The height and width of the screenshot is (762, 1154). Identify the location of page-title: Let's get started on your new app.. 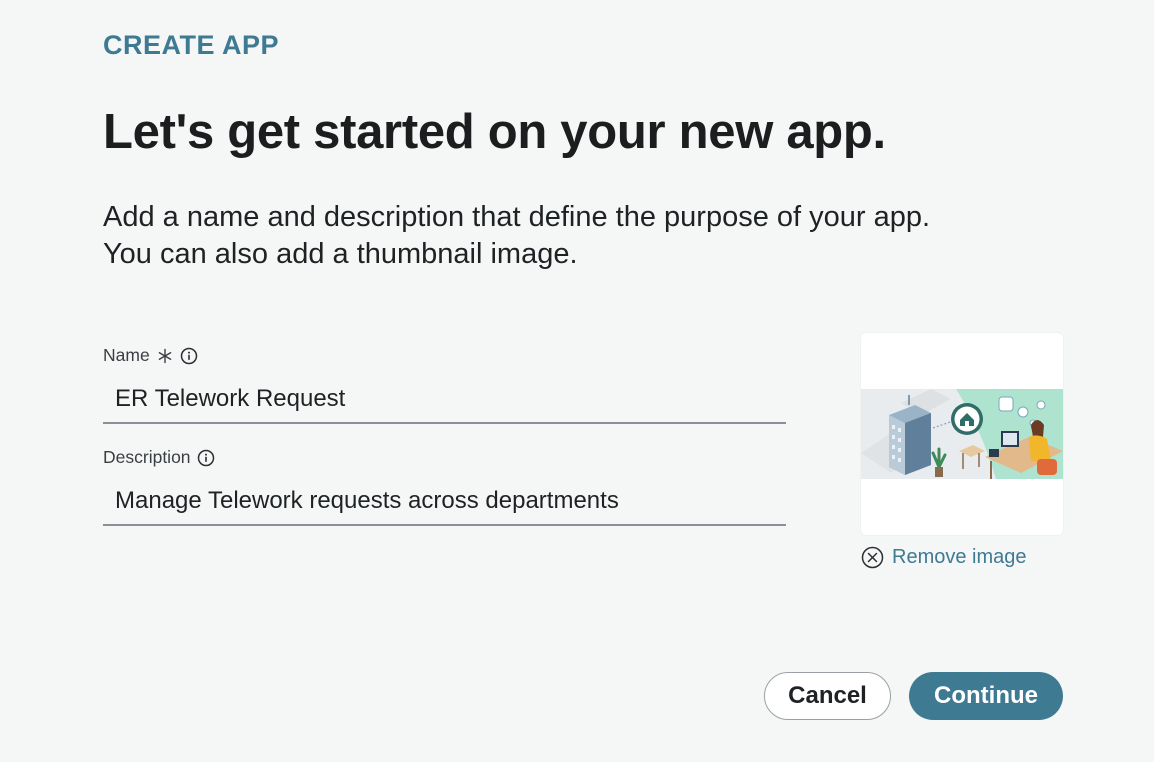
(494, 132).